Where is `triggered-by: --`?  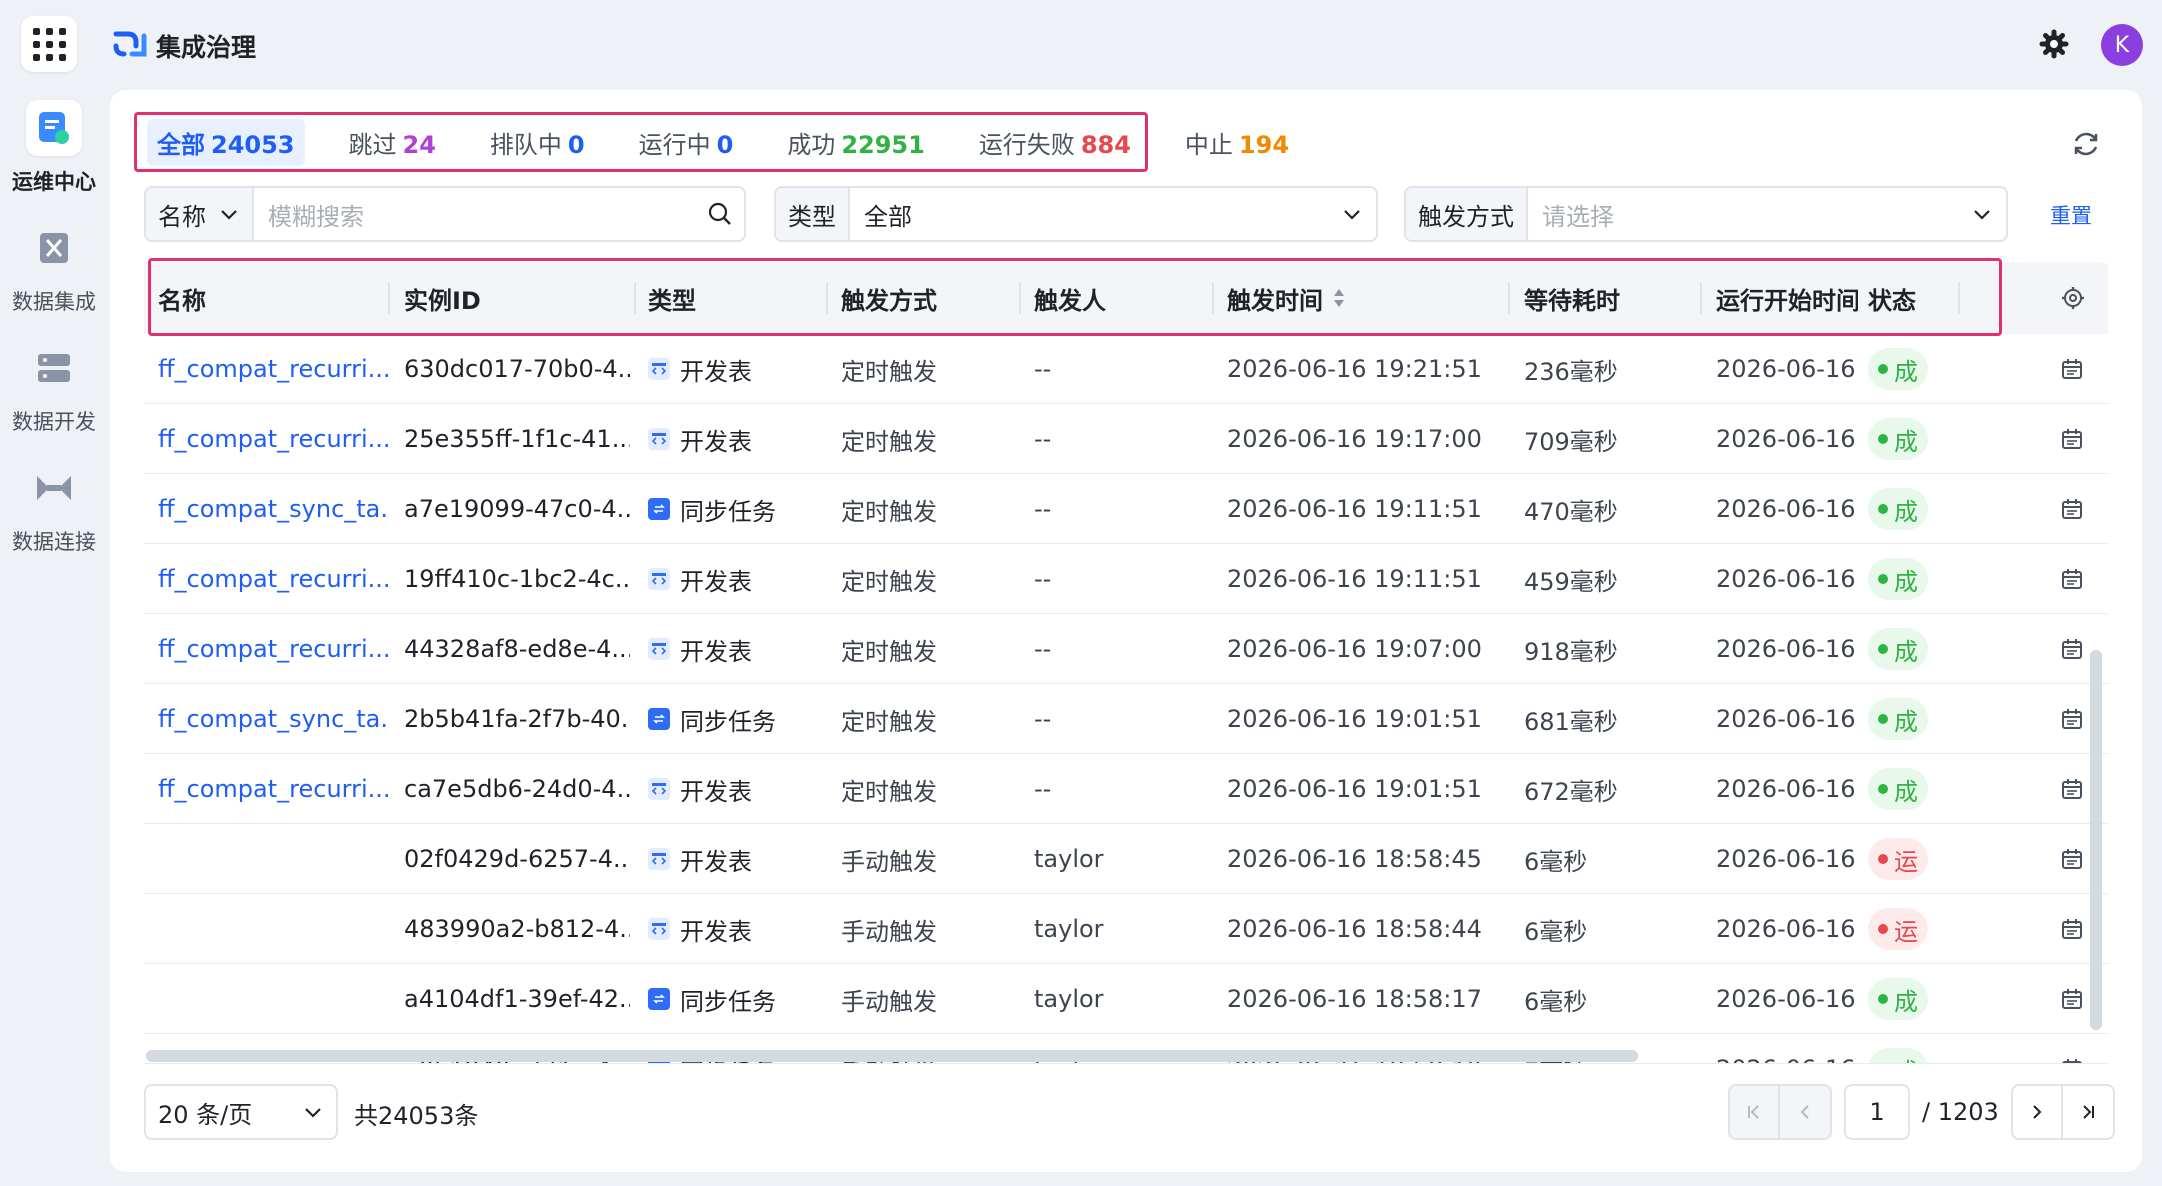 triggered-by: -- is located at coordinates (1043, 789).